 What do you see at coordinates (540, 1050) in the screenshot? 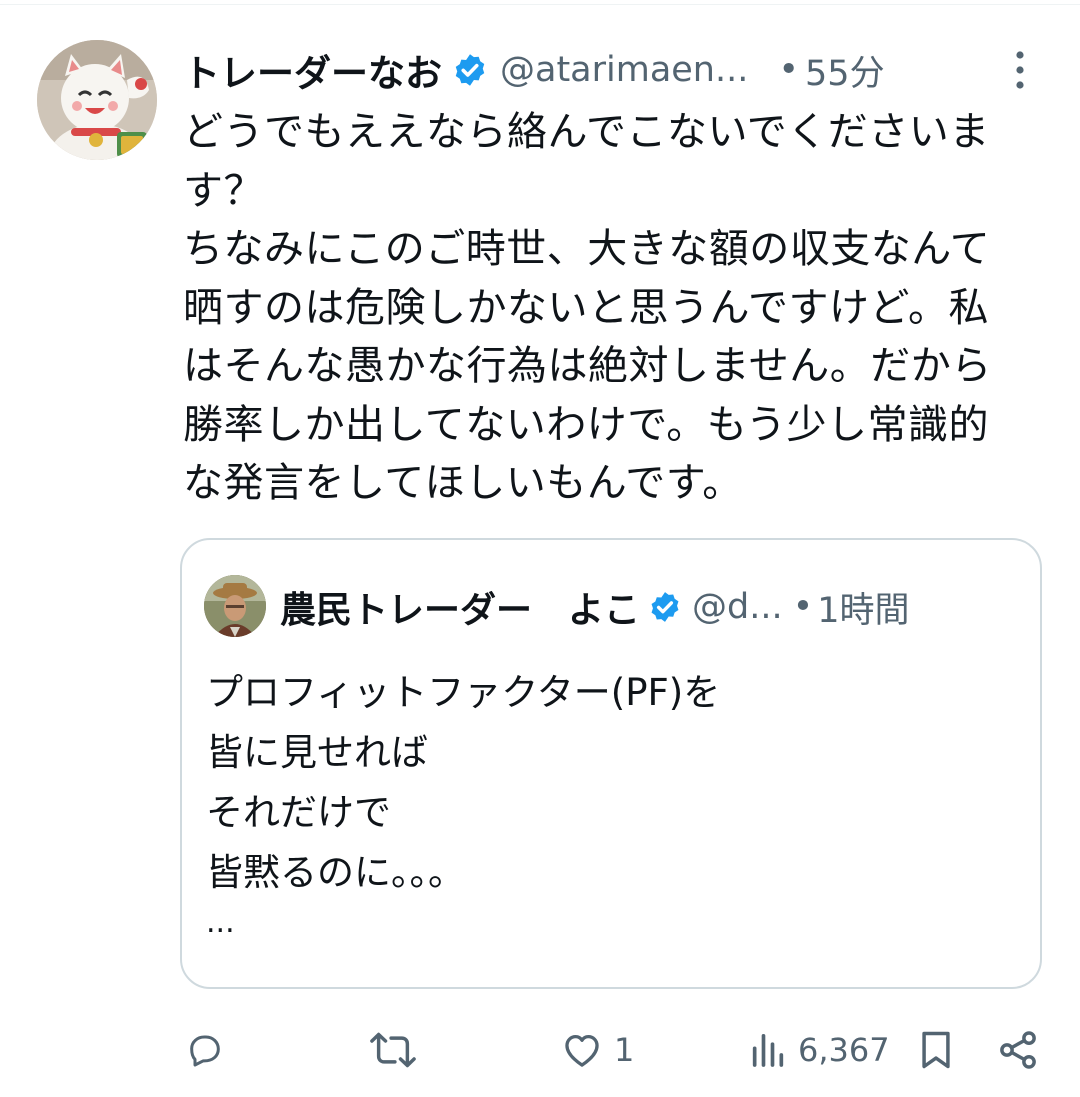
I see `tweet-action-bar: 1 6,367` at bounding box center [540, 1050].